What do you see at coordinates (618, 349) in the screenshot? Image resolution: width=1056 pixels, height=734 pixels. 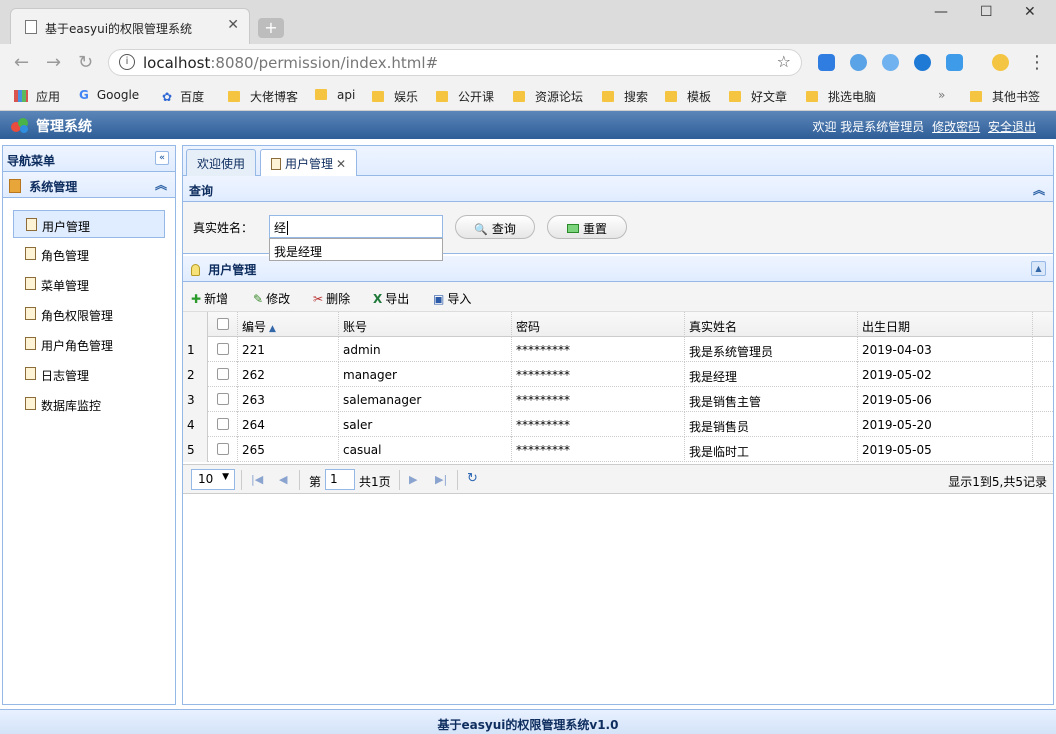 I see `table-row: 1 221 admin ********* 我是系统管理员 2019-04-03` at bounding box center [618, 349].